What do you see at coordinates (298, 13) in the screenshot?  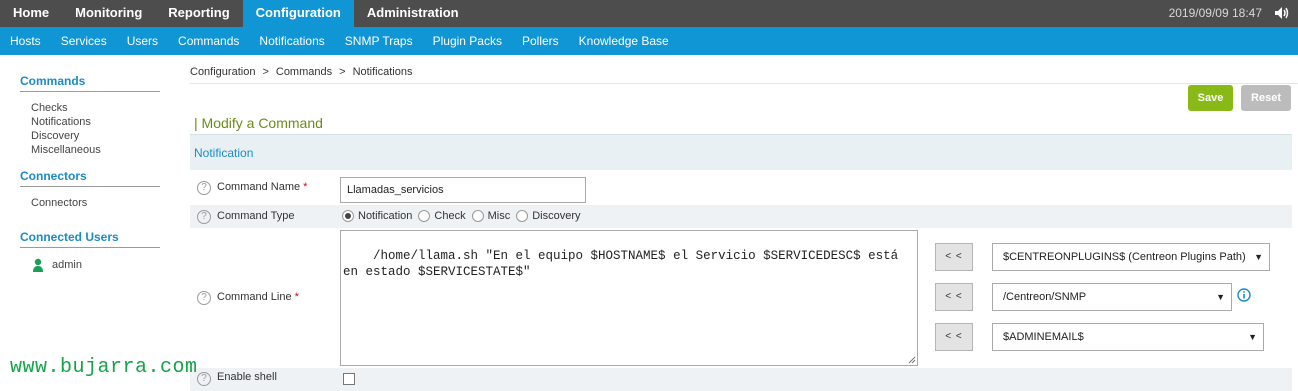 I see `nav-configuration: Configuration` at bounding box center [298, 13].